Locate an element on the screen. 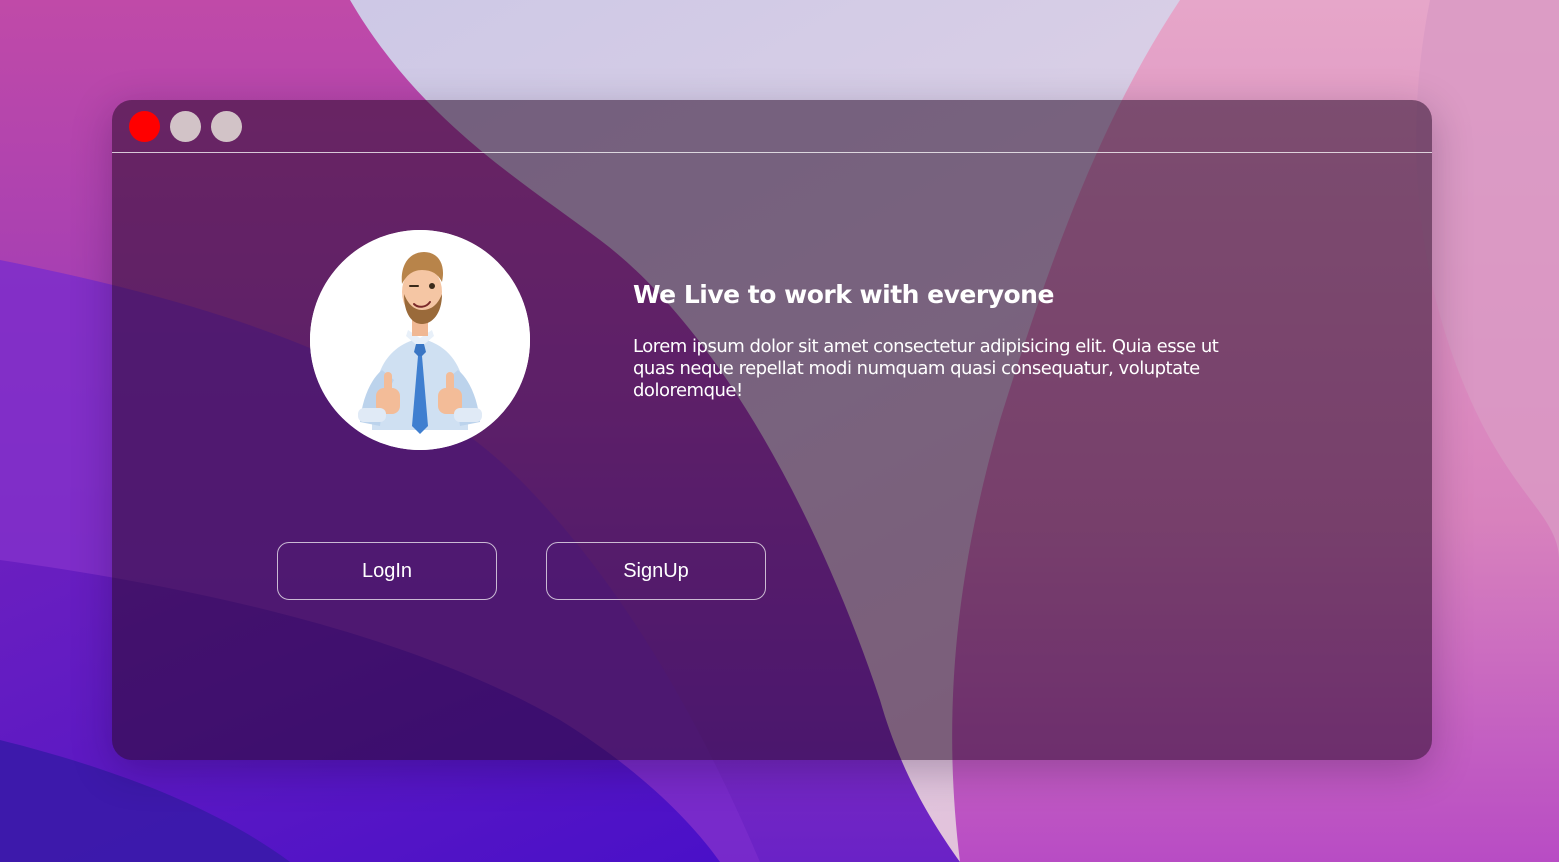  headline: We Live to work with everyone is located at coordinates (843, 294).